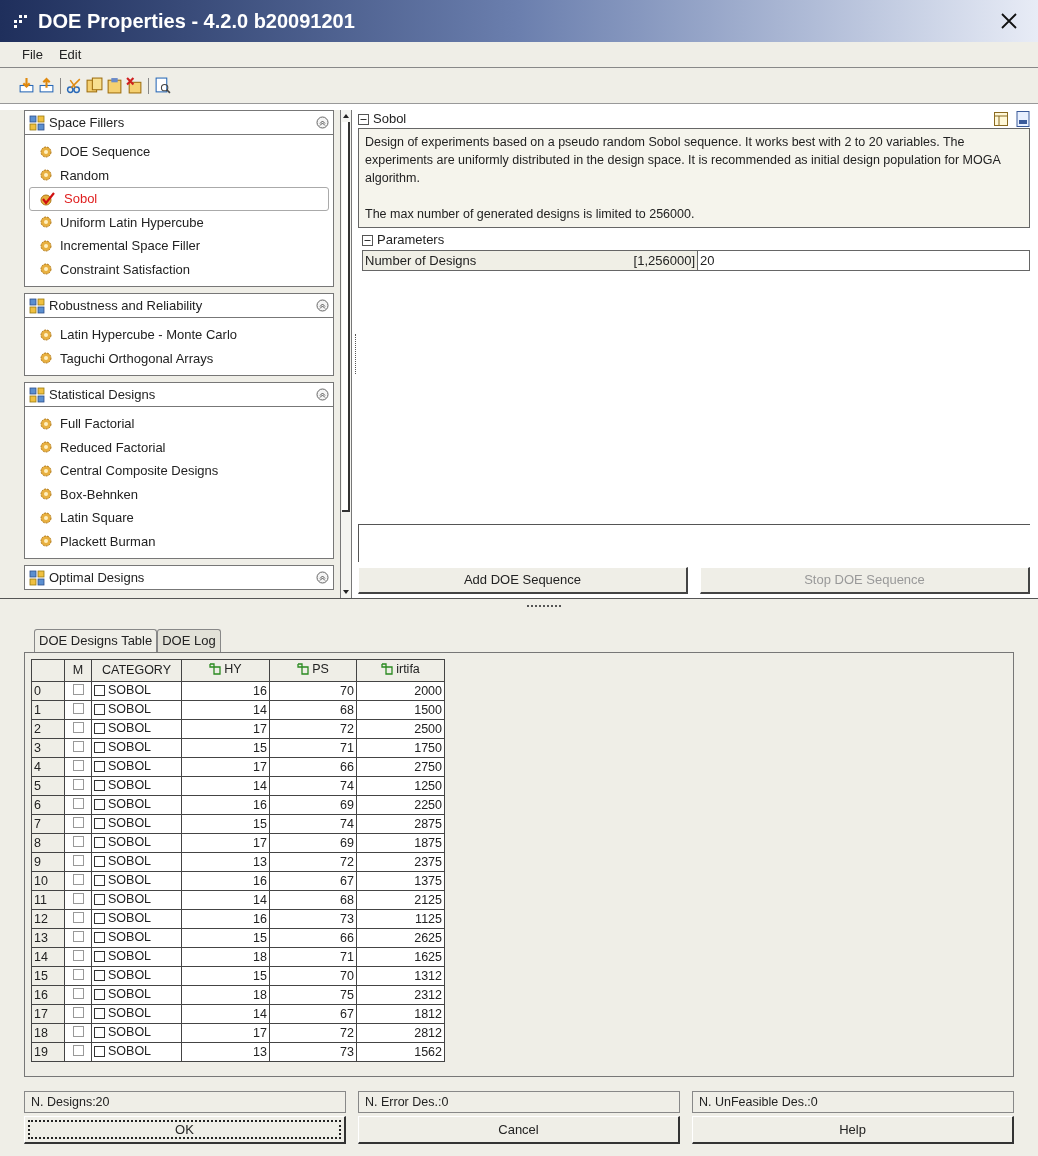  What do you see at coordinates (26, 85) in the screenshot?
I see `import-icon` at bounding box center [26, 85].